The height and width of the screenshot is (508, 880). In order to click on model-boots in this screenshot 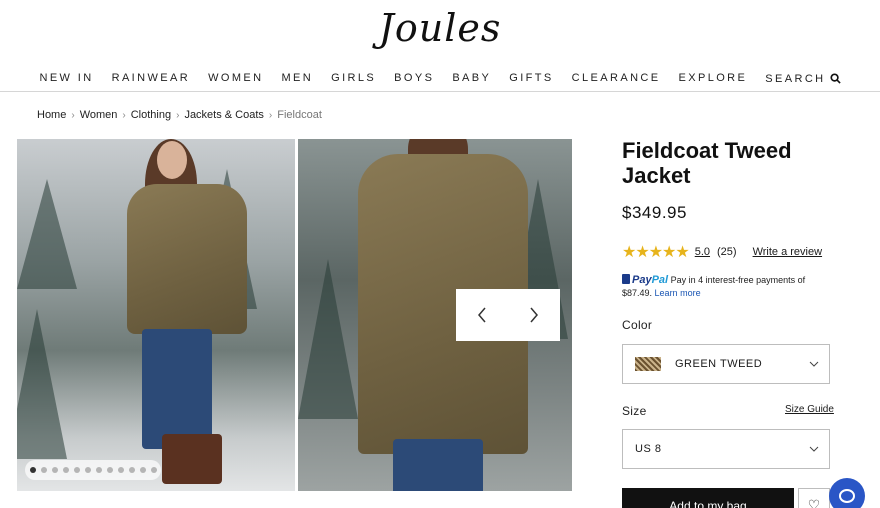, I will do `click(192, 459)`.